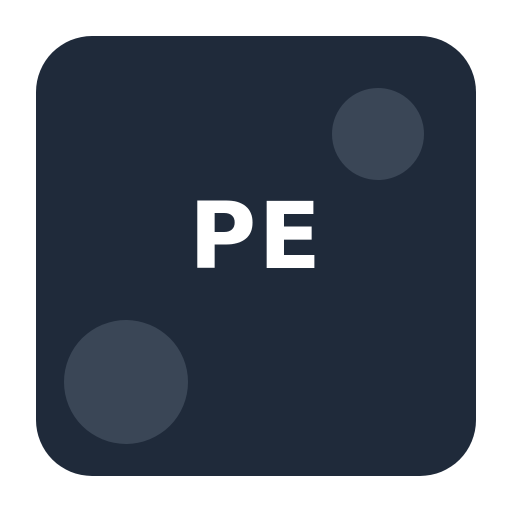  What do you see at coordinates (378, 134) in the screenshot?
I see `decorative-circle-top-right` at bounding box center [378, 134].